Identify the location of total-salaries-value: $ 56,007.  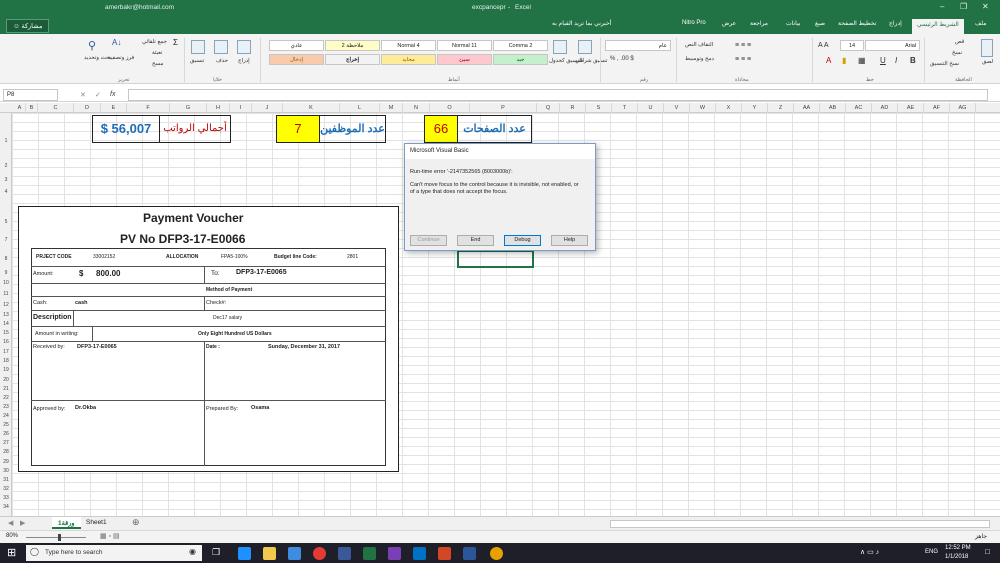
(126, 129).